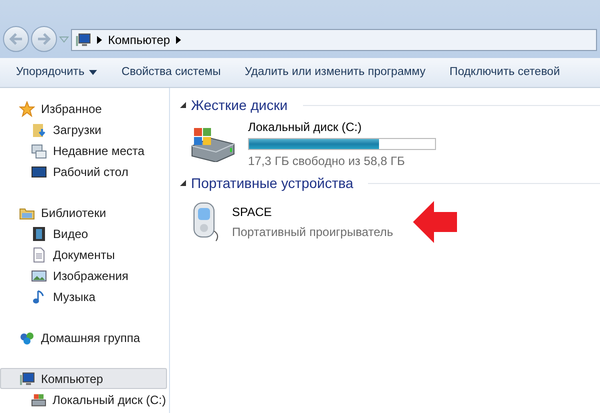  I want to click on toolbar-button: Подключить сетевой, so click(505, 72).